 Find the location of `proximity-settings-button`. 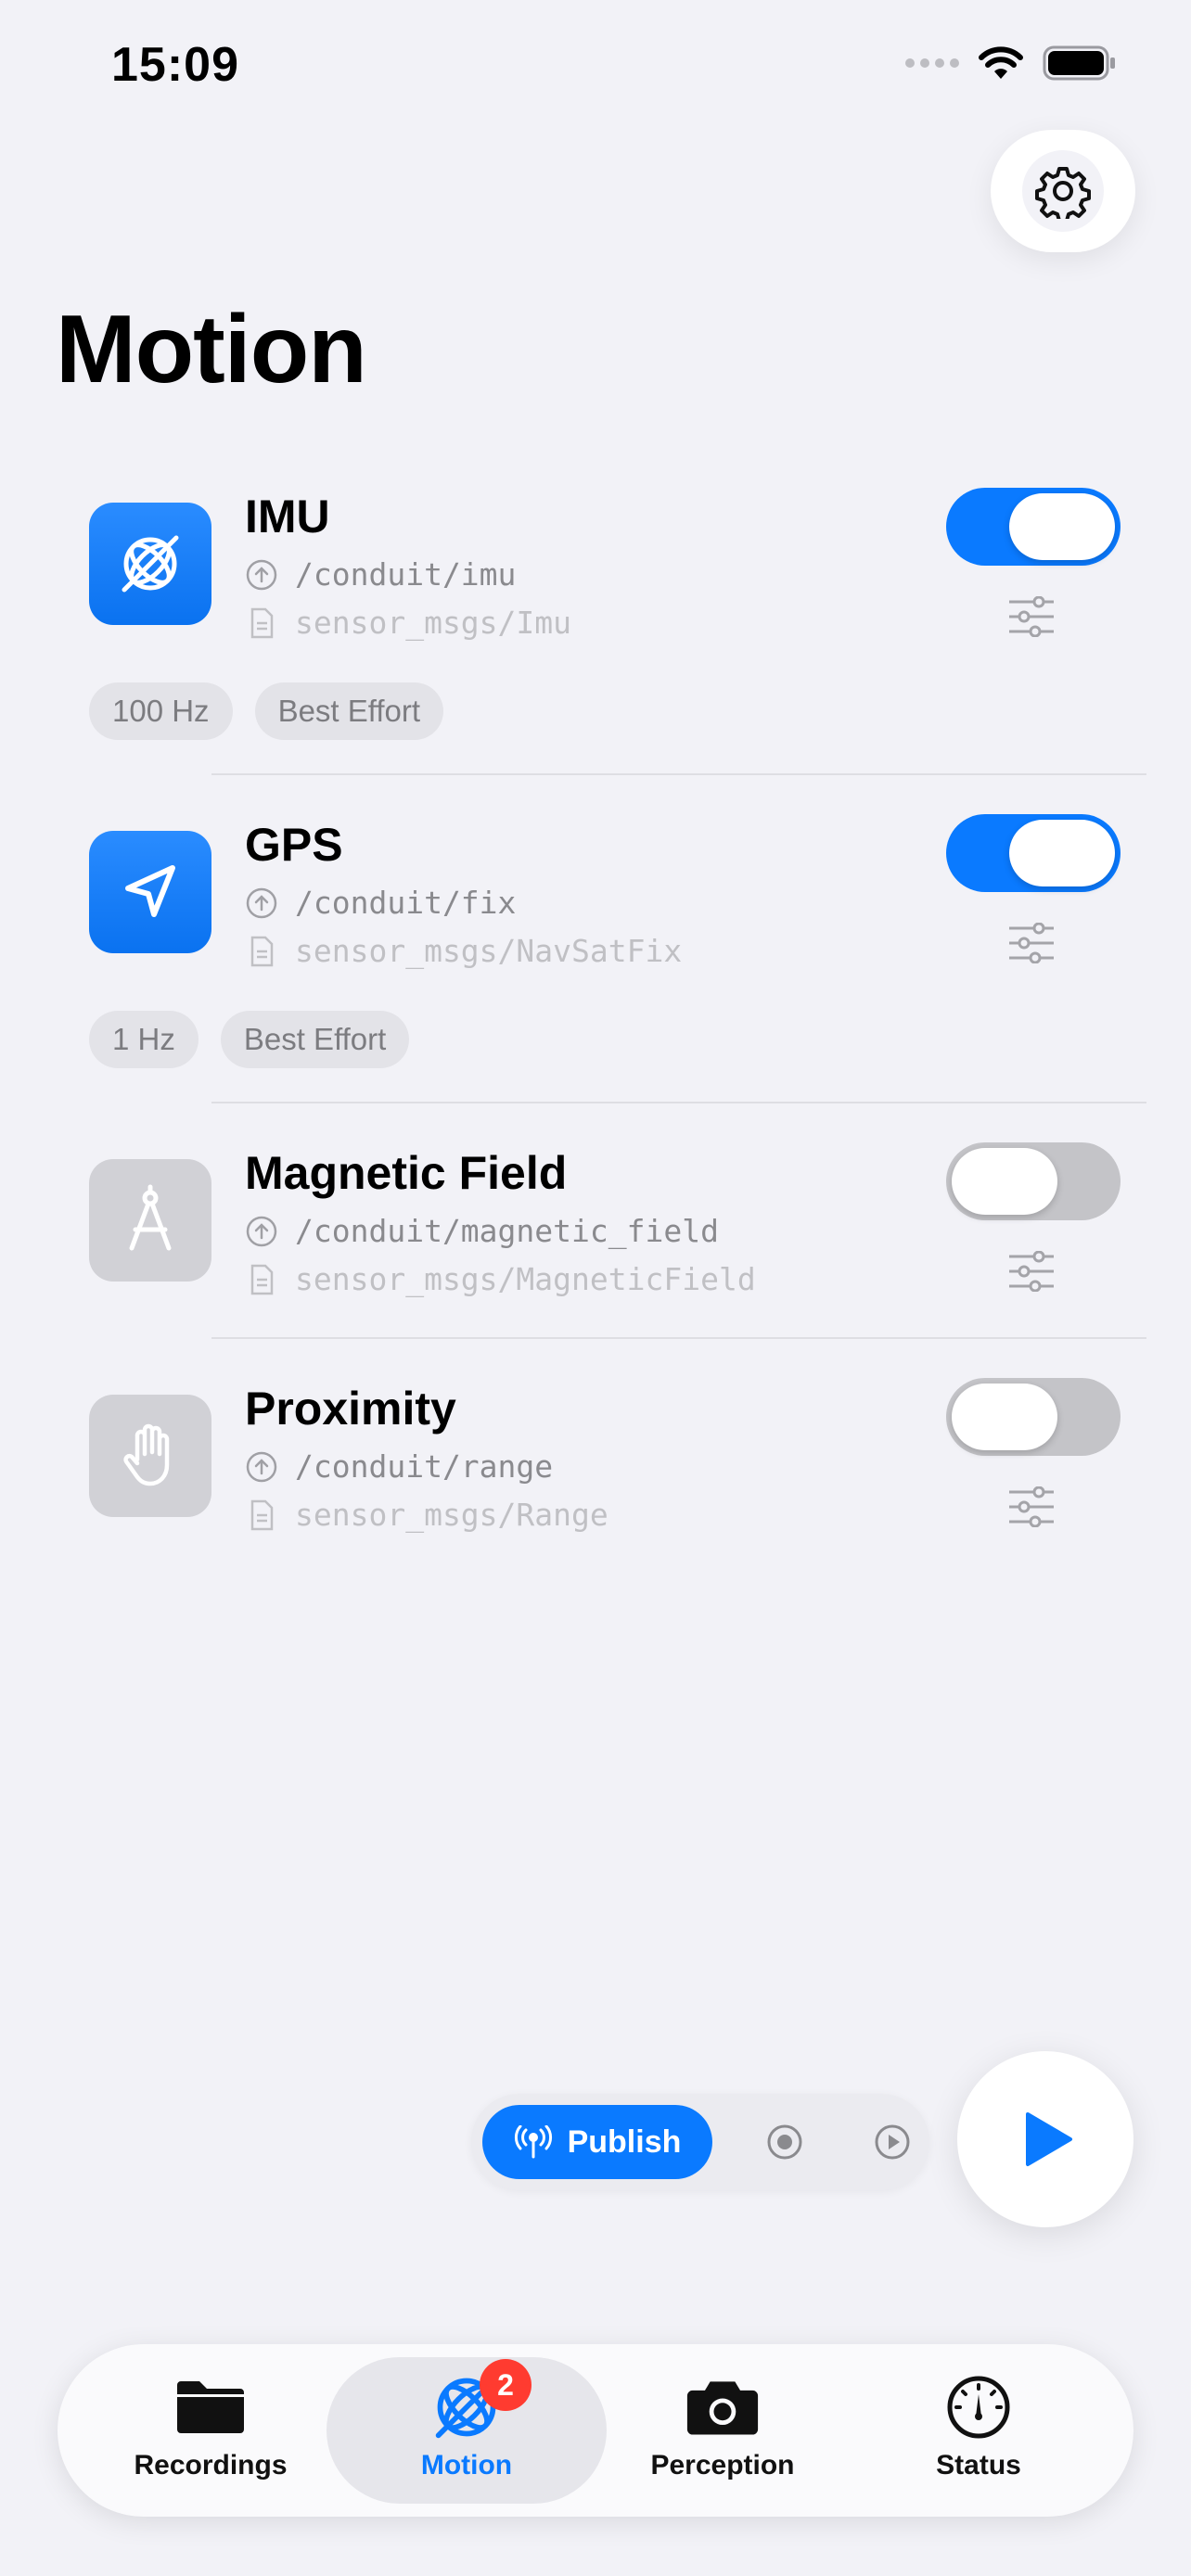

proximity-settings-button is located at coordinates (1032, 1507).